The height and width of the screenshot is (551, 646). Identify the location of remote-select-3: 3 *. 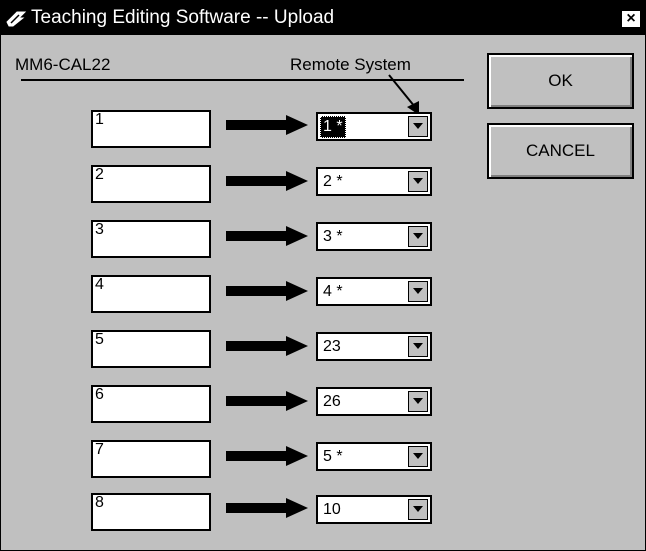
(374, 236).